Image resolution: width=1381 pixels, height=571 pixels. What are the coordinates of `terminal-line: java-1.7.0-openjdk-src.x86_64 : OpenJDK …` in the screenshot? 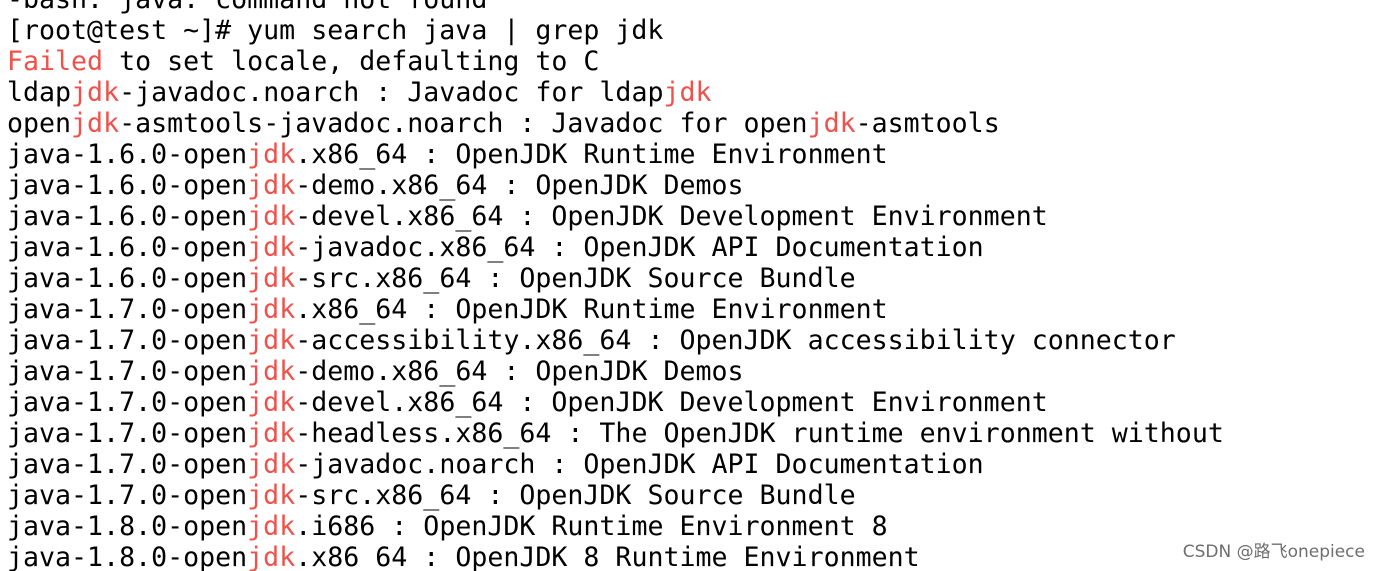 It's located at (615, 495).